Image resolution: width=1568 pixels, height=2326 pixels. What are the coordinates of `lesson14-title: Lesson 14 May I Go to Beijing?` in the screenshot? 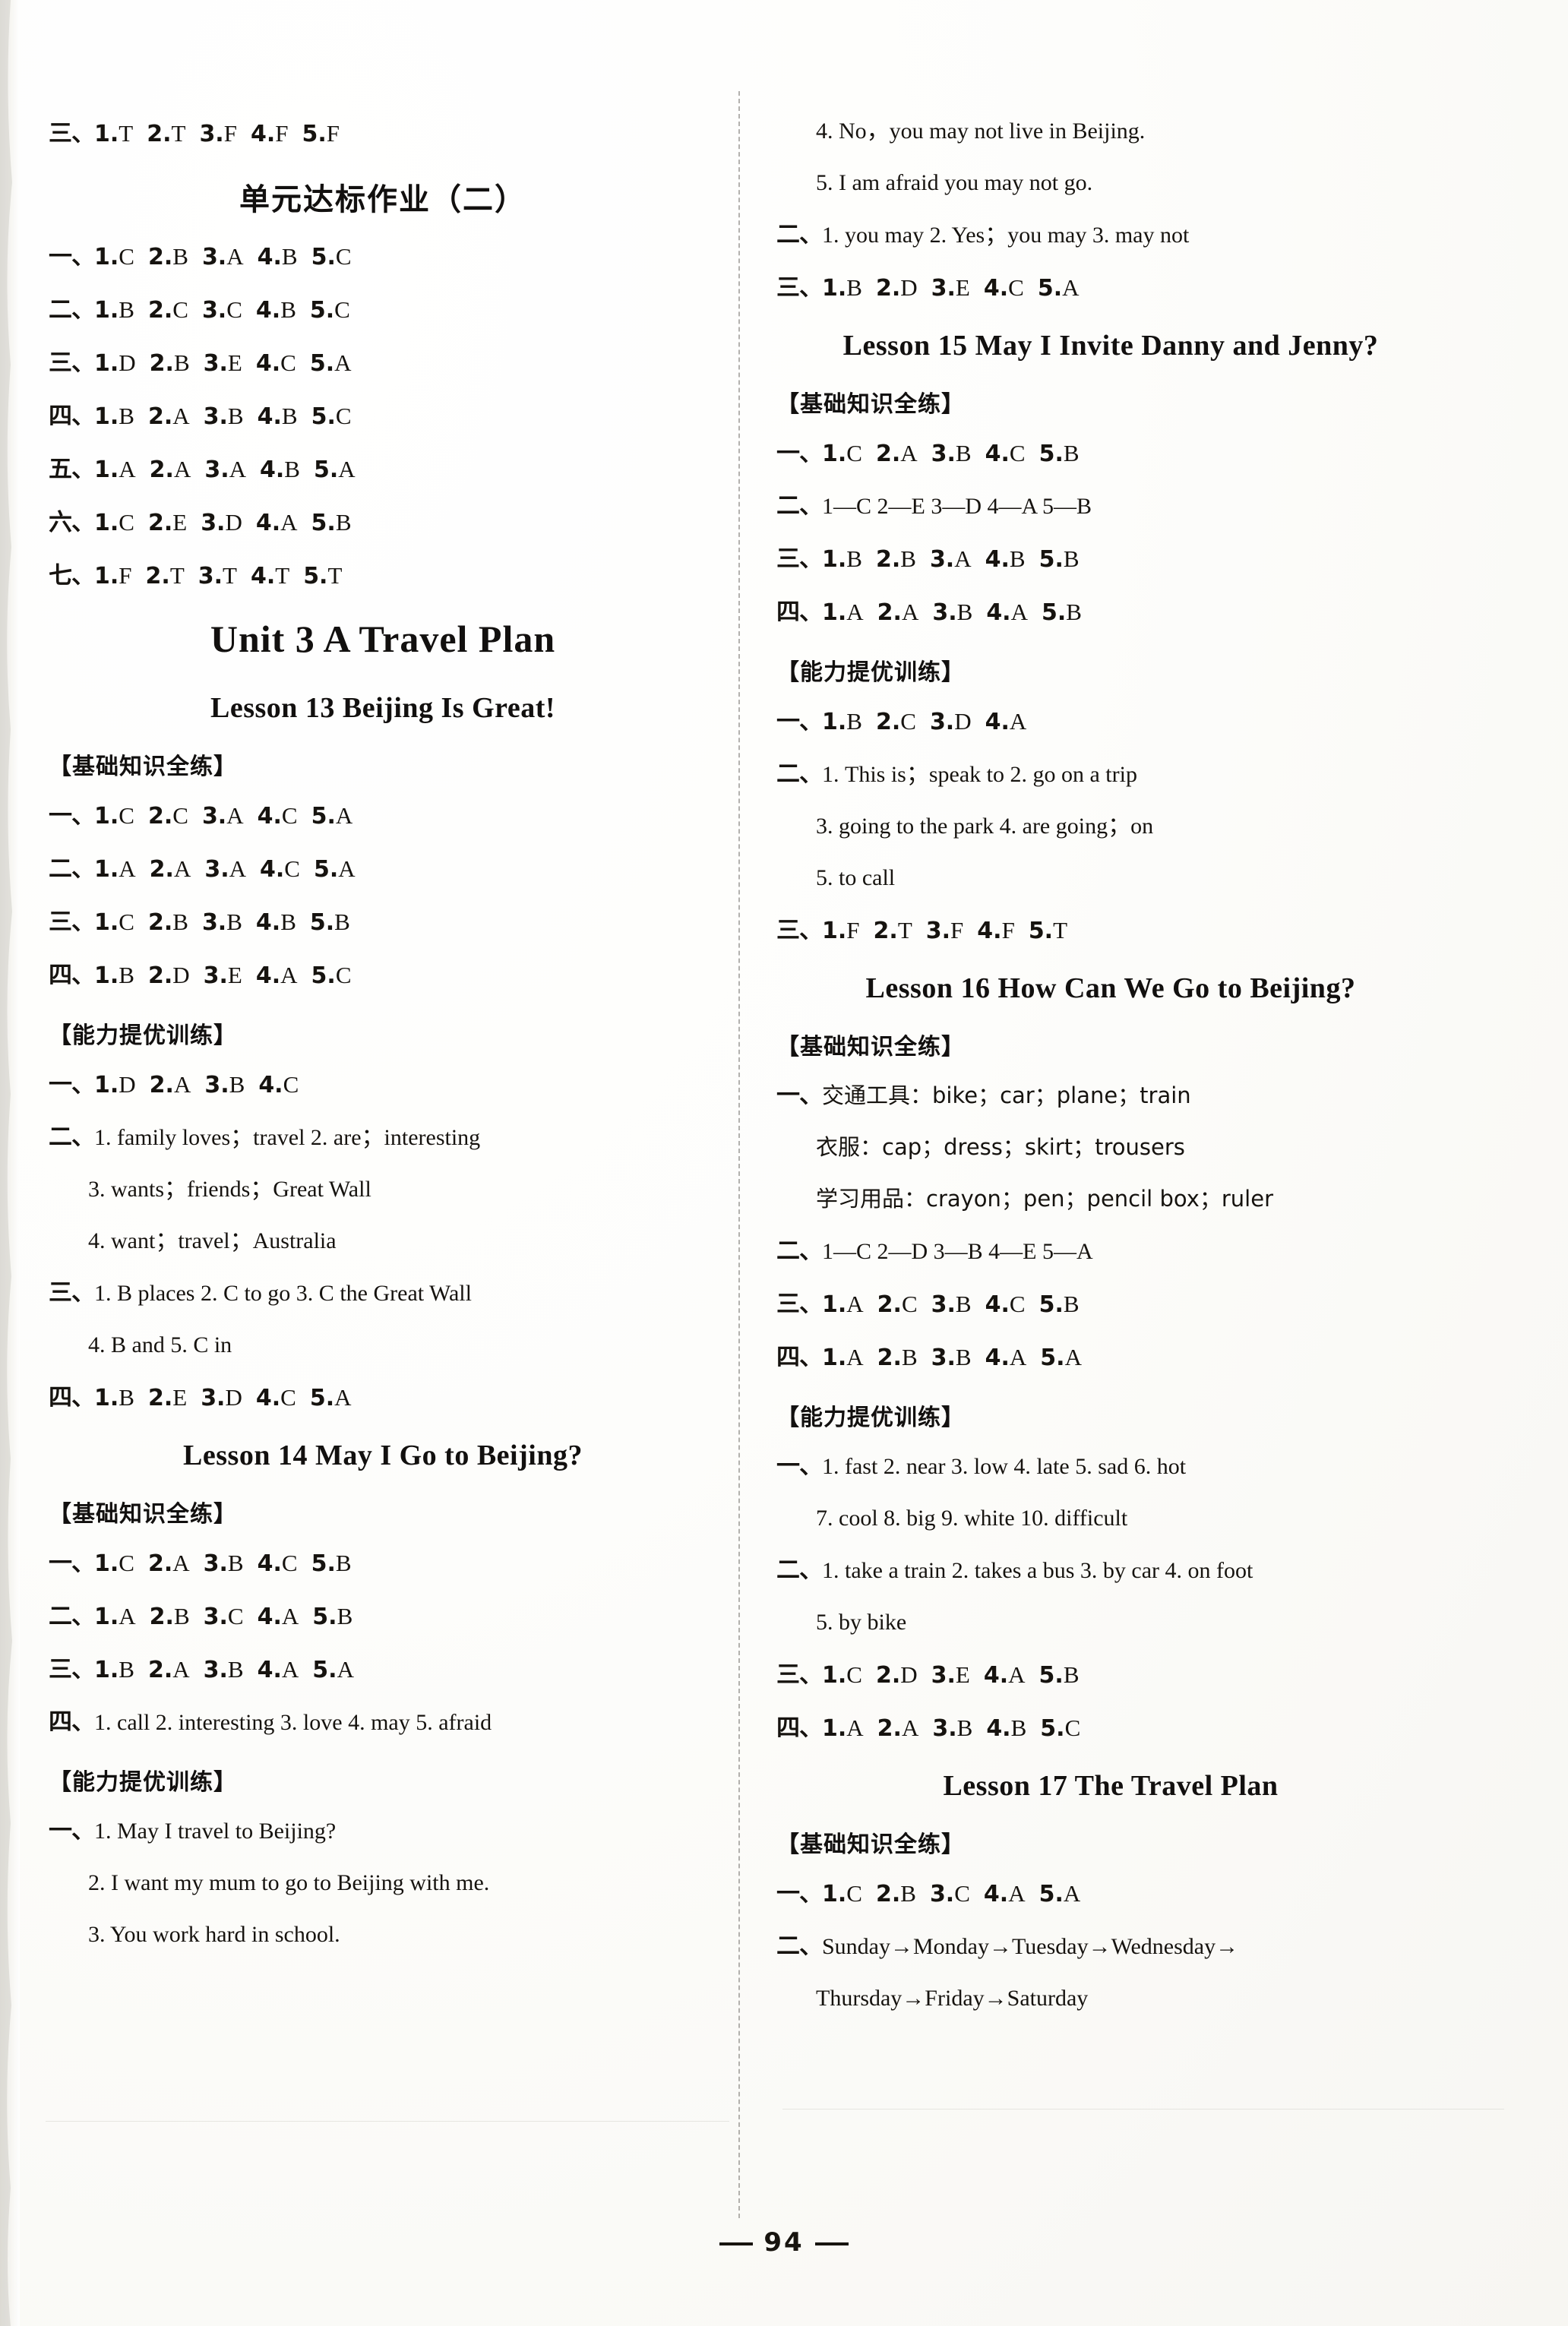 It's located at (383, 1455).